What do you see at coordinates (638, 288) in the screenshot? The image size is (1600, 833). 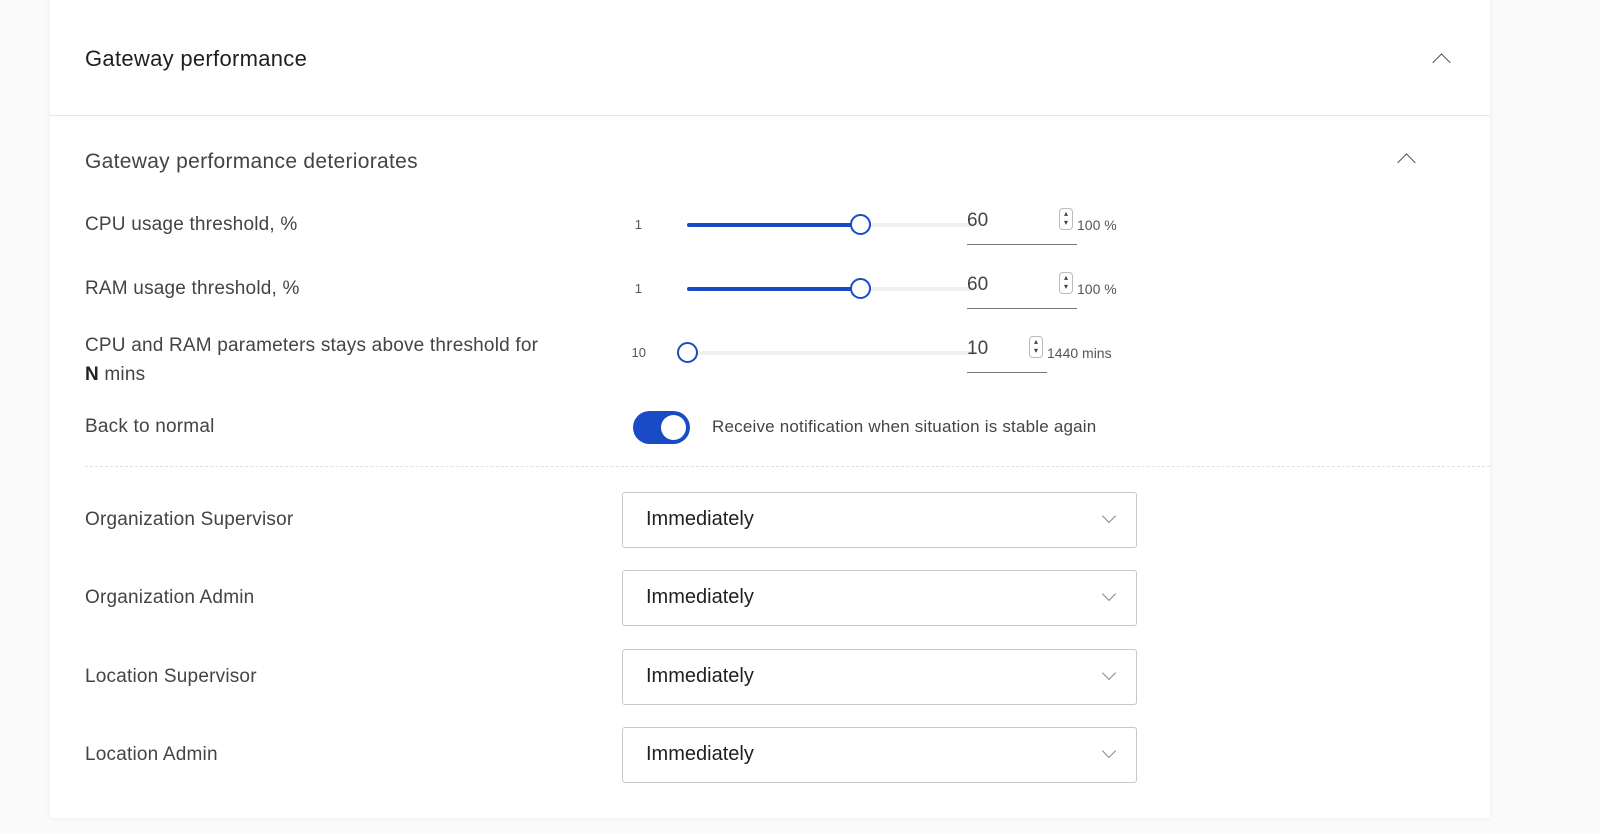 I see `ram-min-label: 1` at bounding box center [638, 288].